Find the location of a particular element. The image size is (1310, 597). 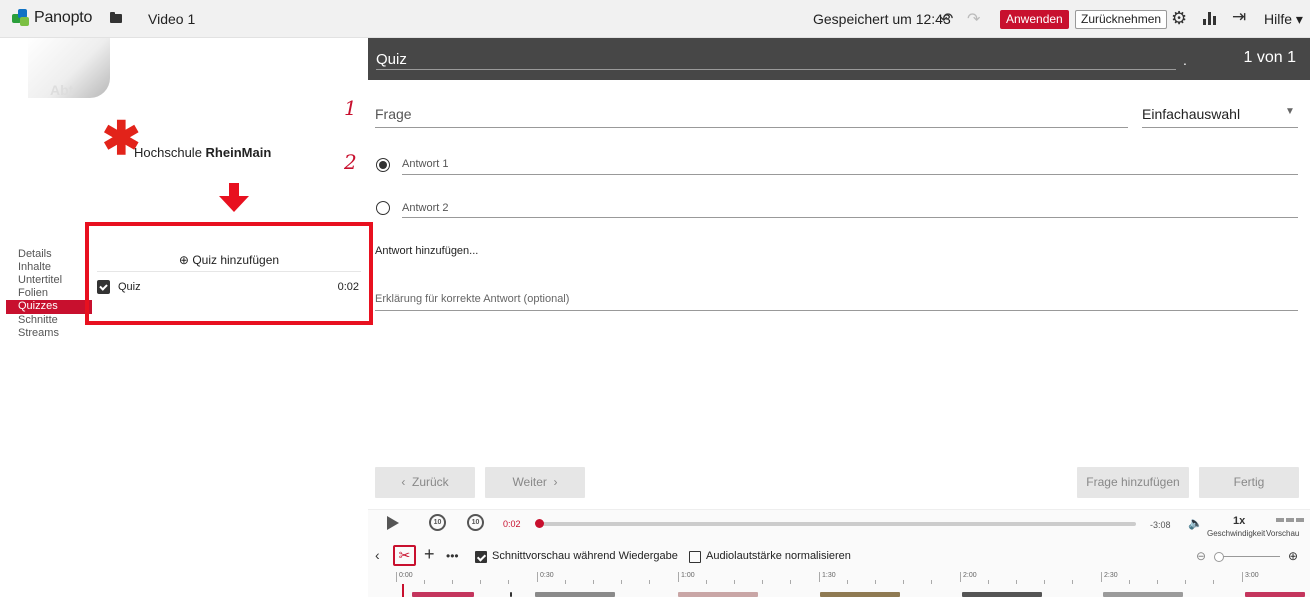

redo-icon: ↷ is located at coordinates (973, 19).